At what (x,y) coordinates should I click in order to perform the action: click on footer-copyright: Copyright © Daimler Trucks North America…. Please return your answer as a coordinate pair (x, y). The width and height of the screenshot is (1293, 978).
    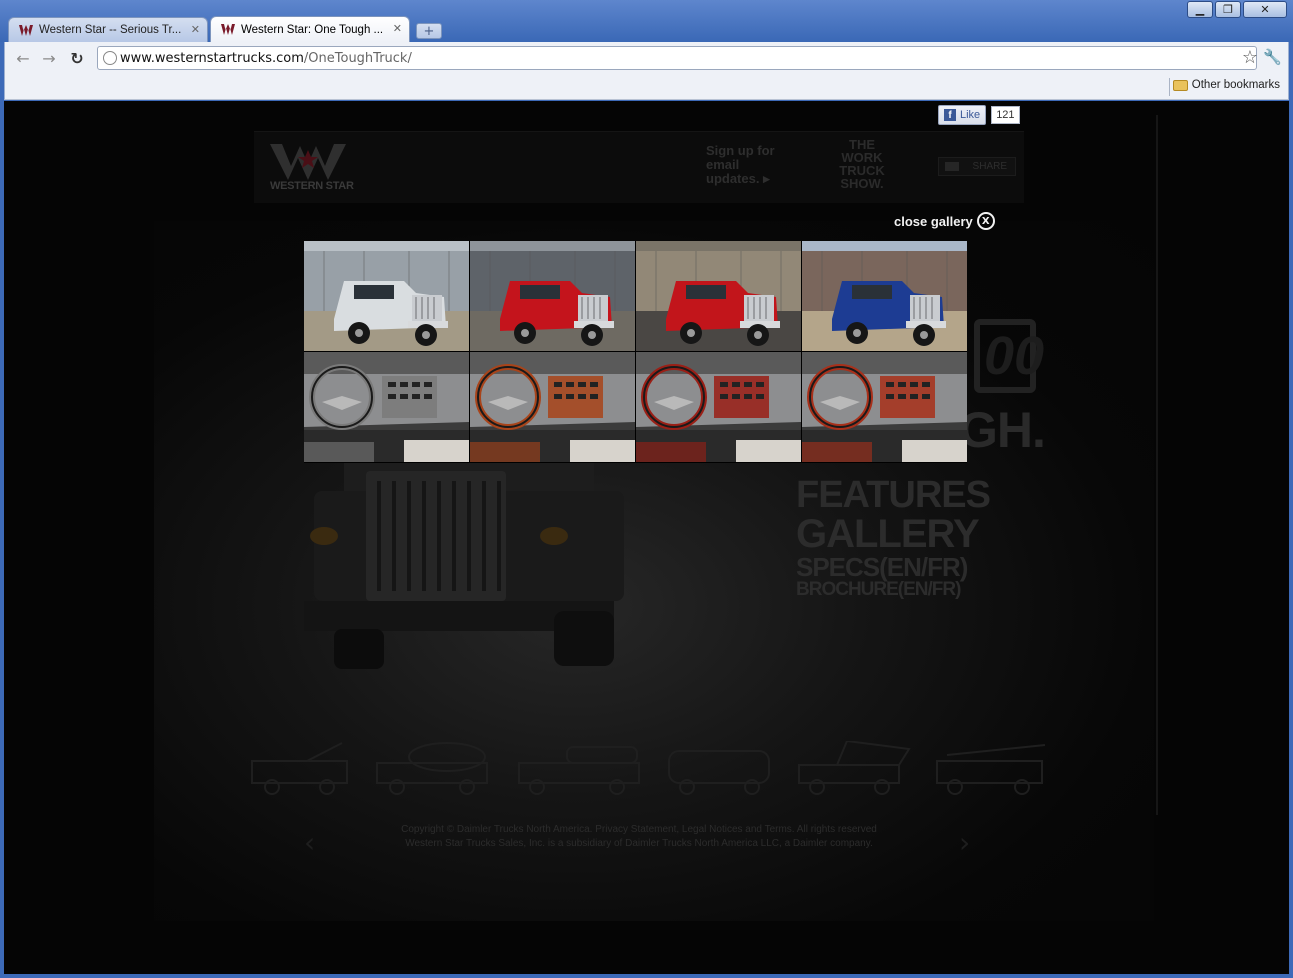
    Looking at the image, I should click on (639, 829).